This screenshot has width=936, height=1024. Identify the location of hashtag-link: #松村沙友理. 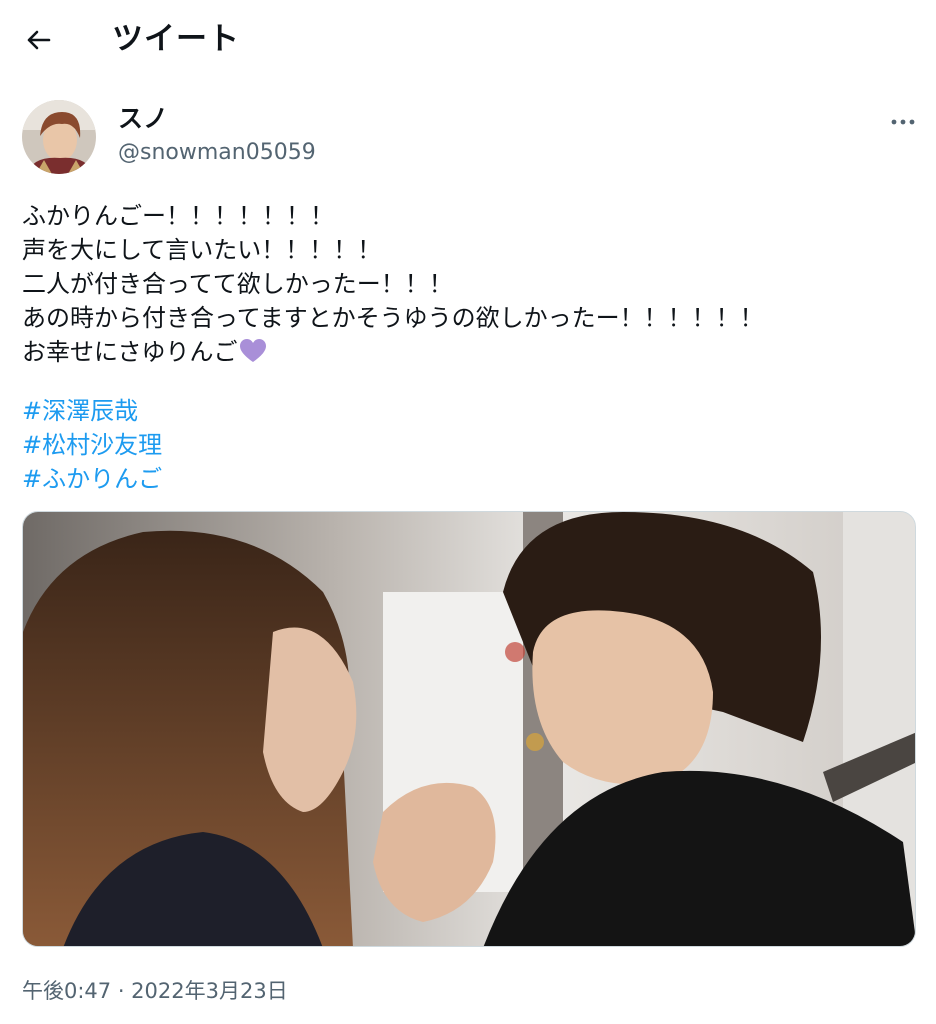
(92, 445).